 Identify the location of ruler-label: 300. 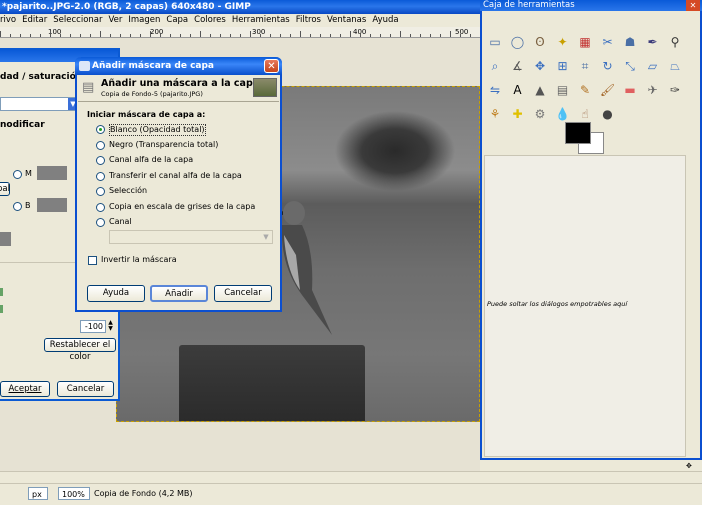
(259, 32).